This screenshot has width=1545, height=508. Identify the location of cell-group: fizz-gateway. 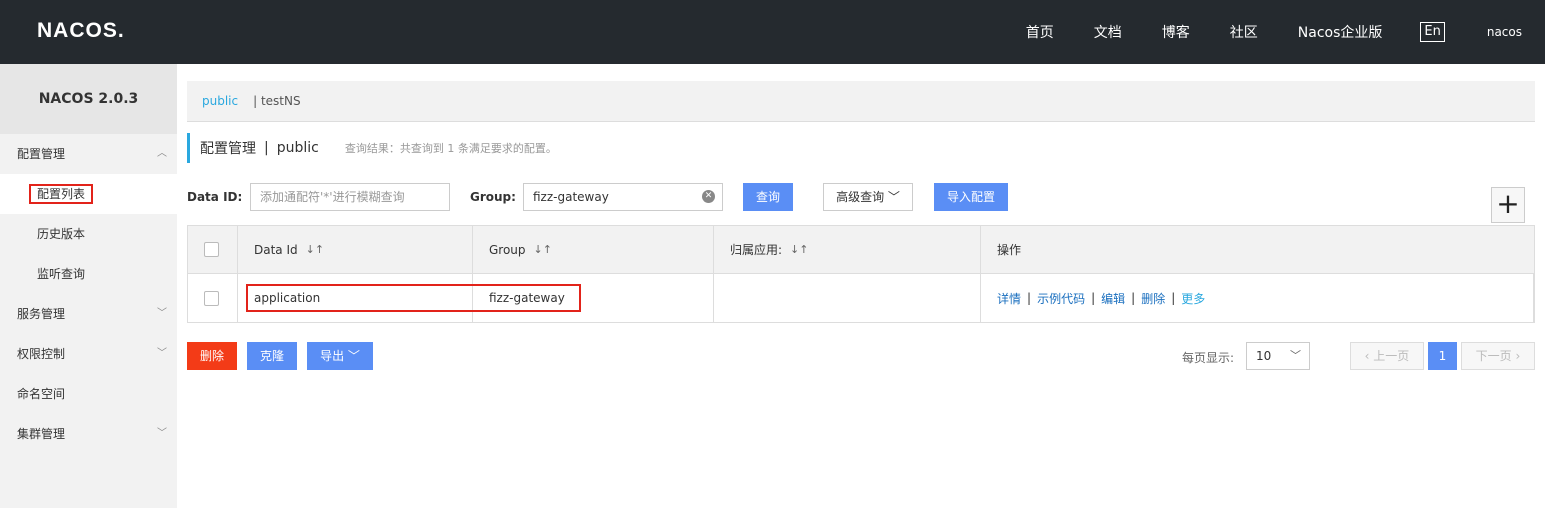
(593, 298).